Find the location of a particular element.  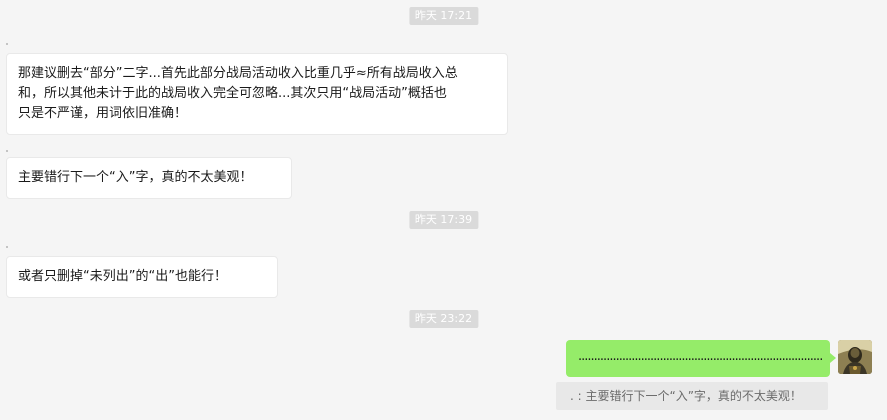

message-bubble: 主要错行下一个“入”字，真的不太美观！ is located at coordinates (149, 178).